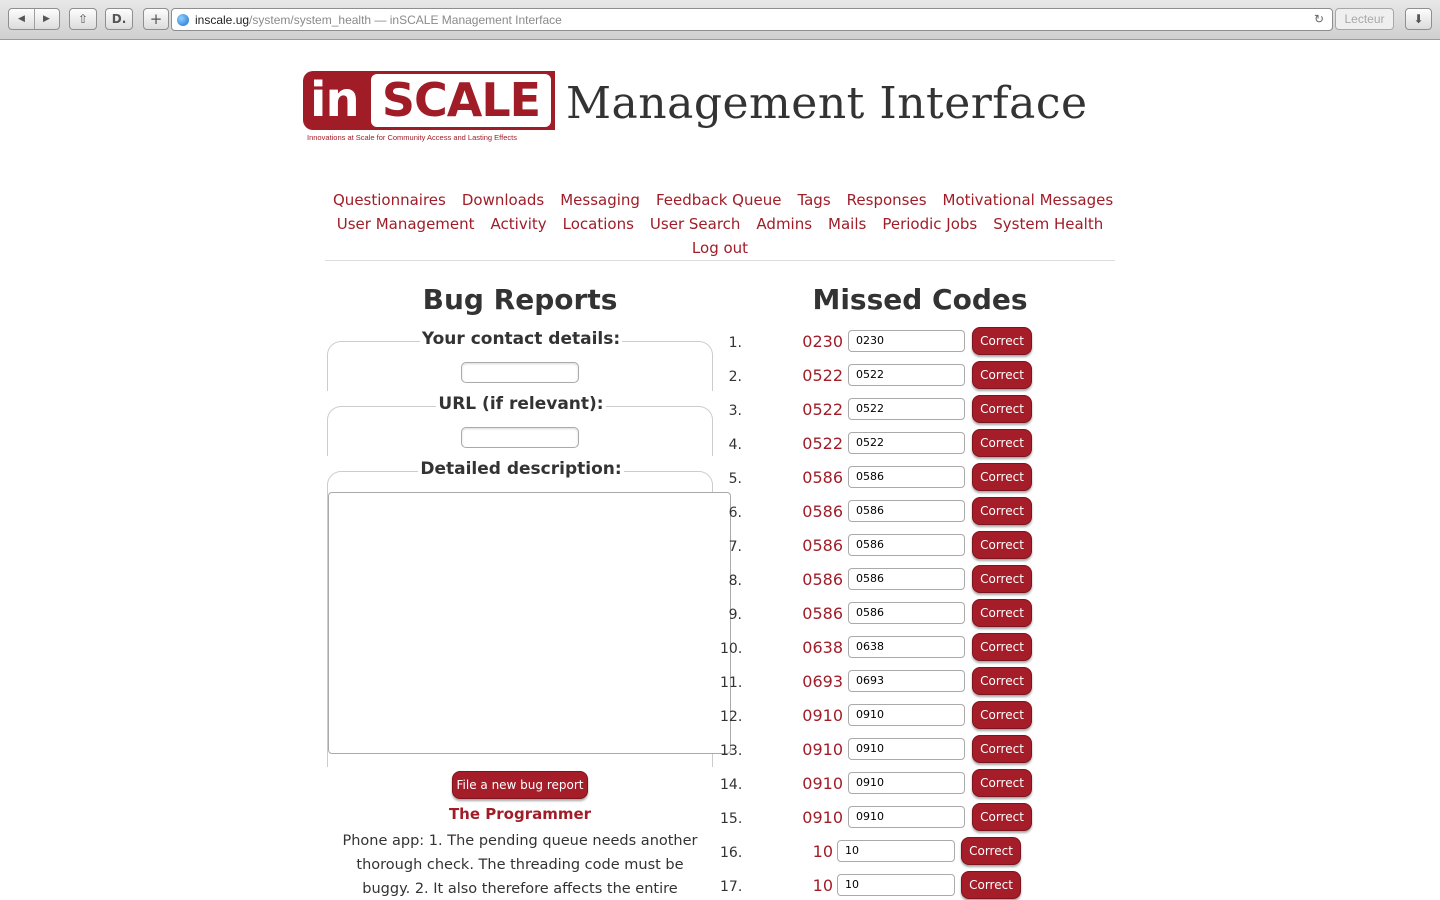 This screenshot has height=900, width=1440. I want to click on missed-code-row: 8. 0586 0586 Correct, so click(880, 582).